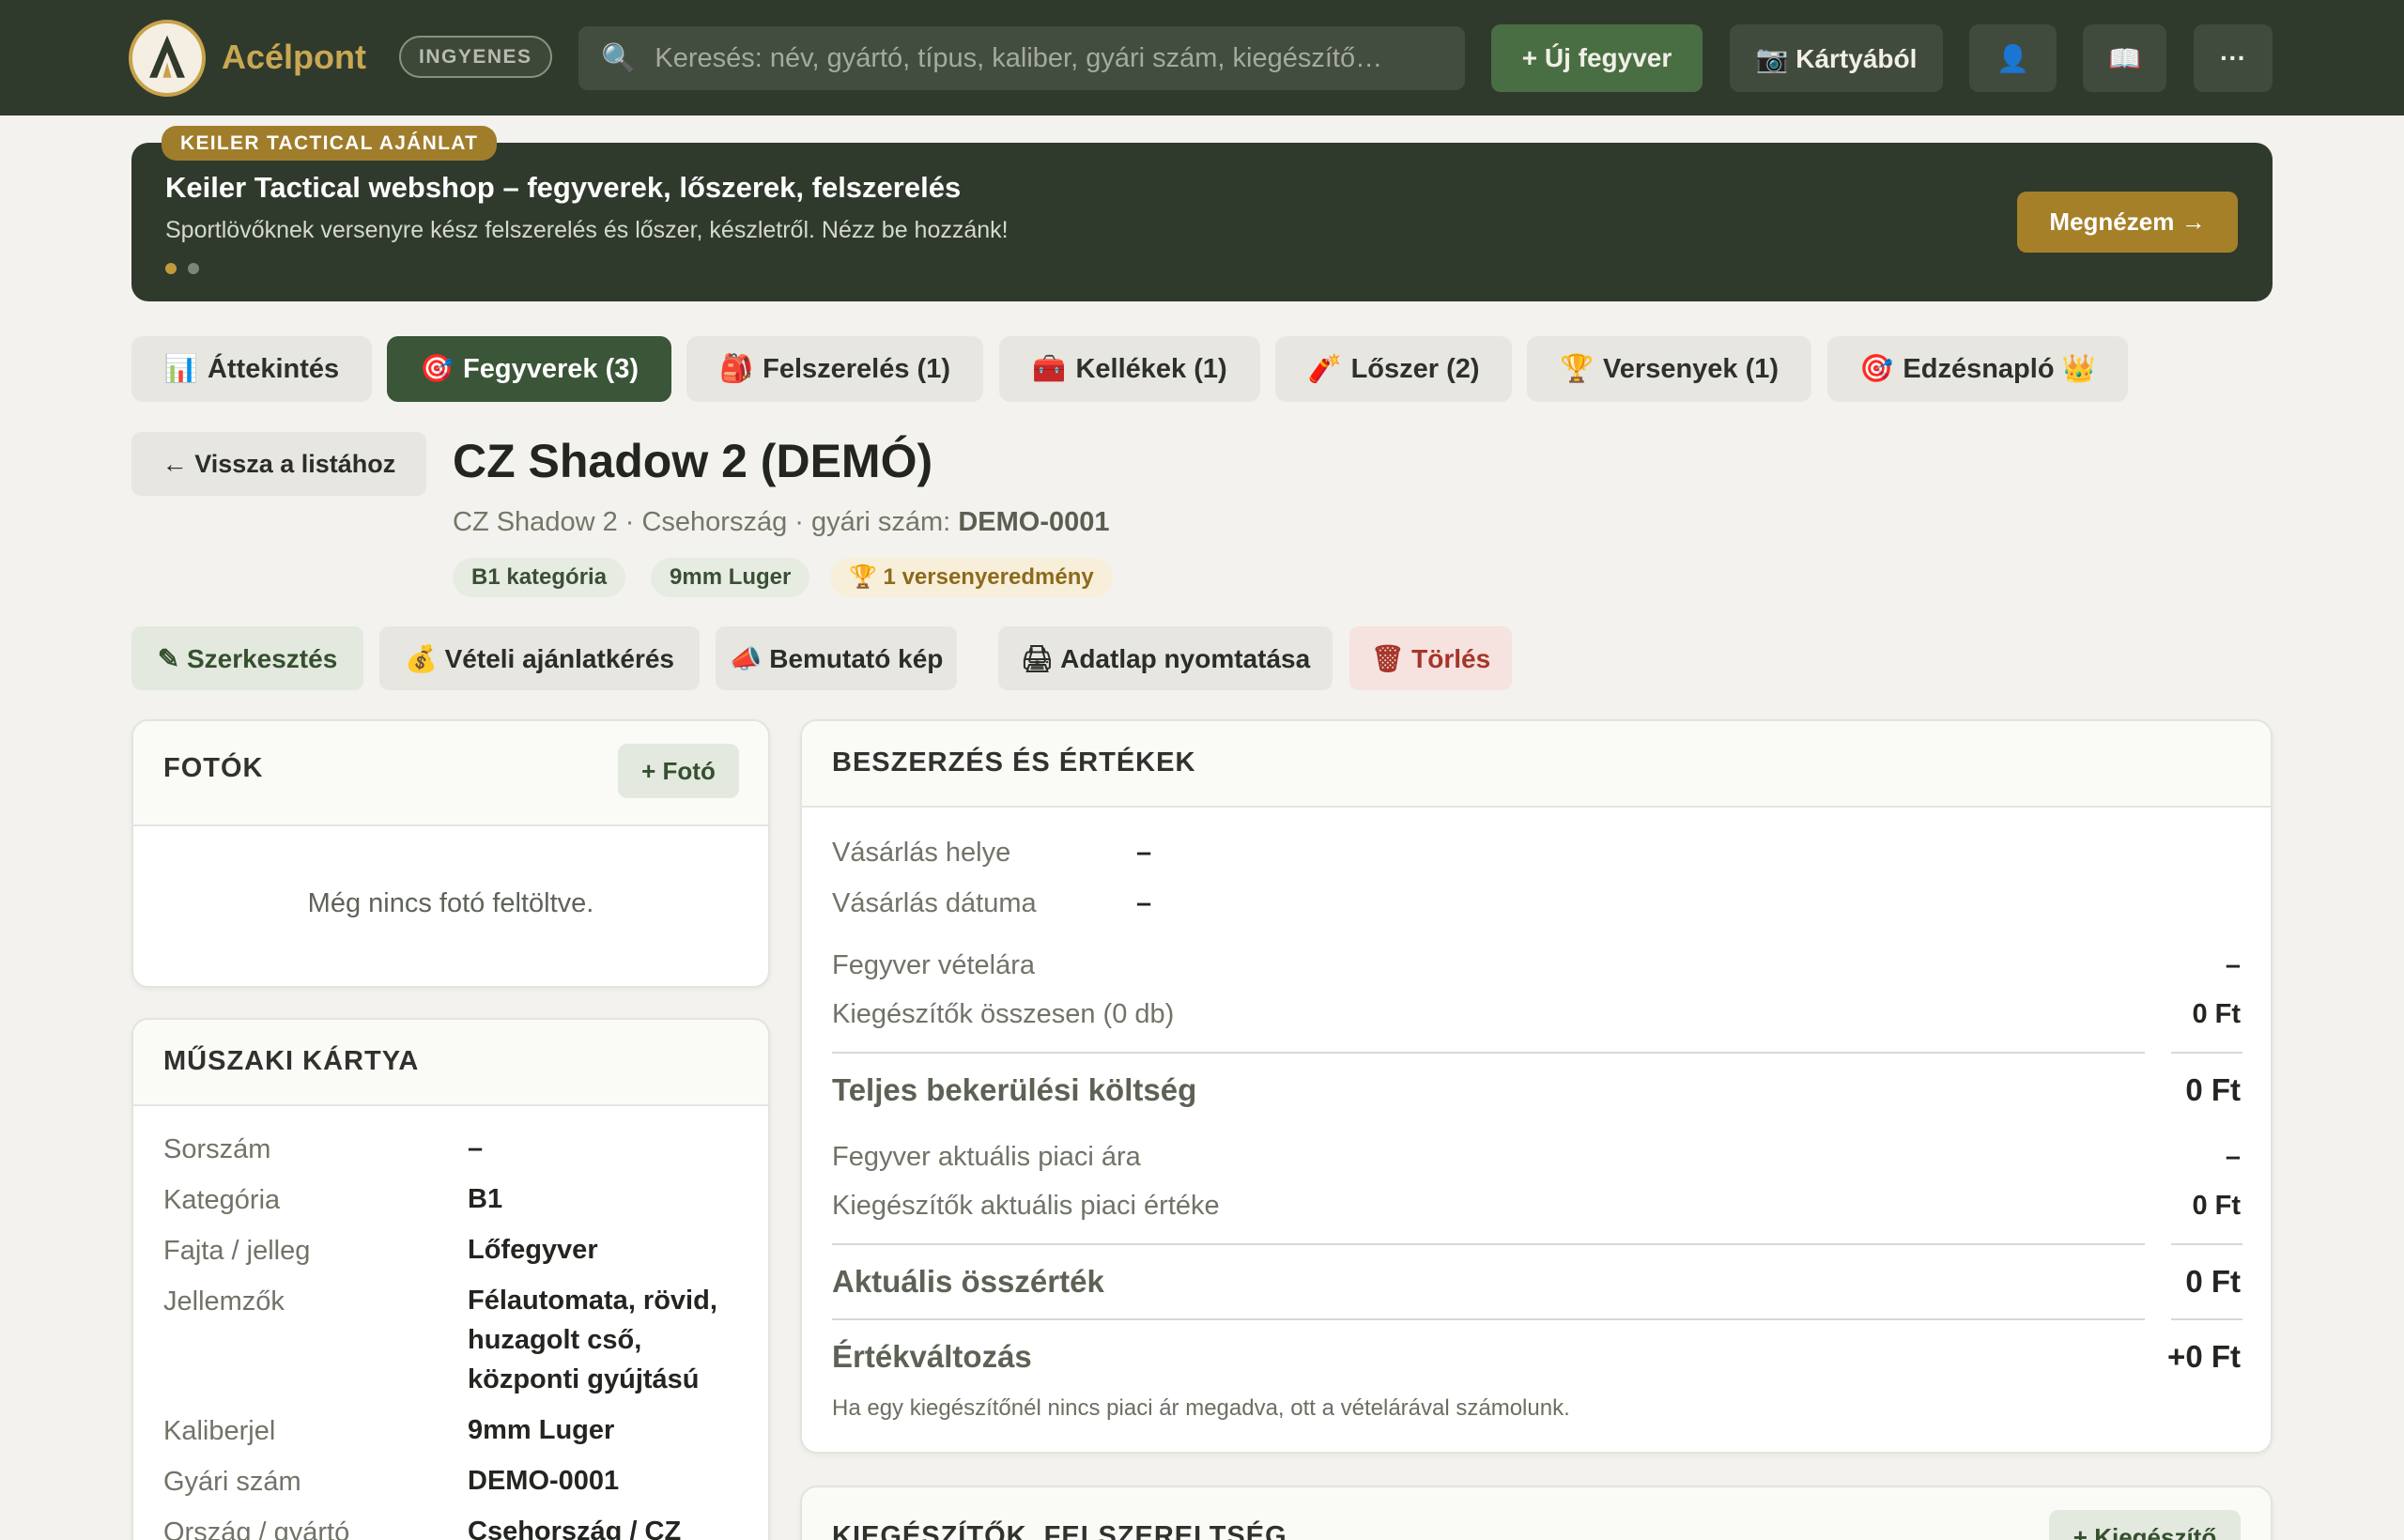 This screenshot has width=2404, height=1540. What do you see at coordinates (450, 1063) in the screenshot?
I see `card-header: MŰSZAKI KÁRTYA` at bounding box center [450, 1063].